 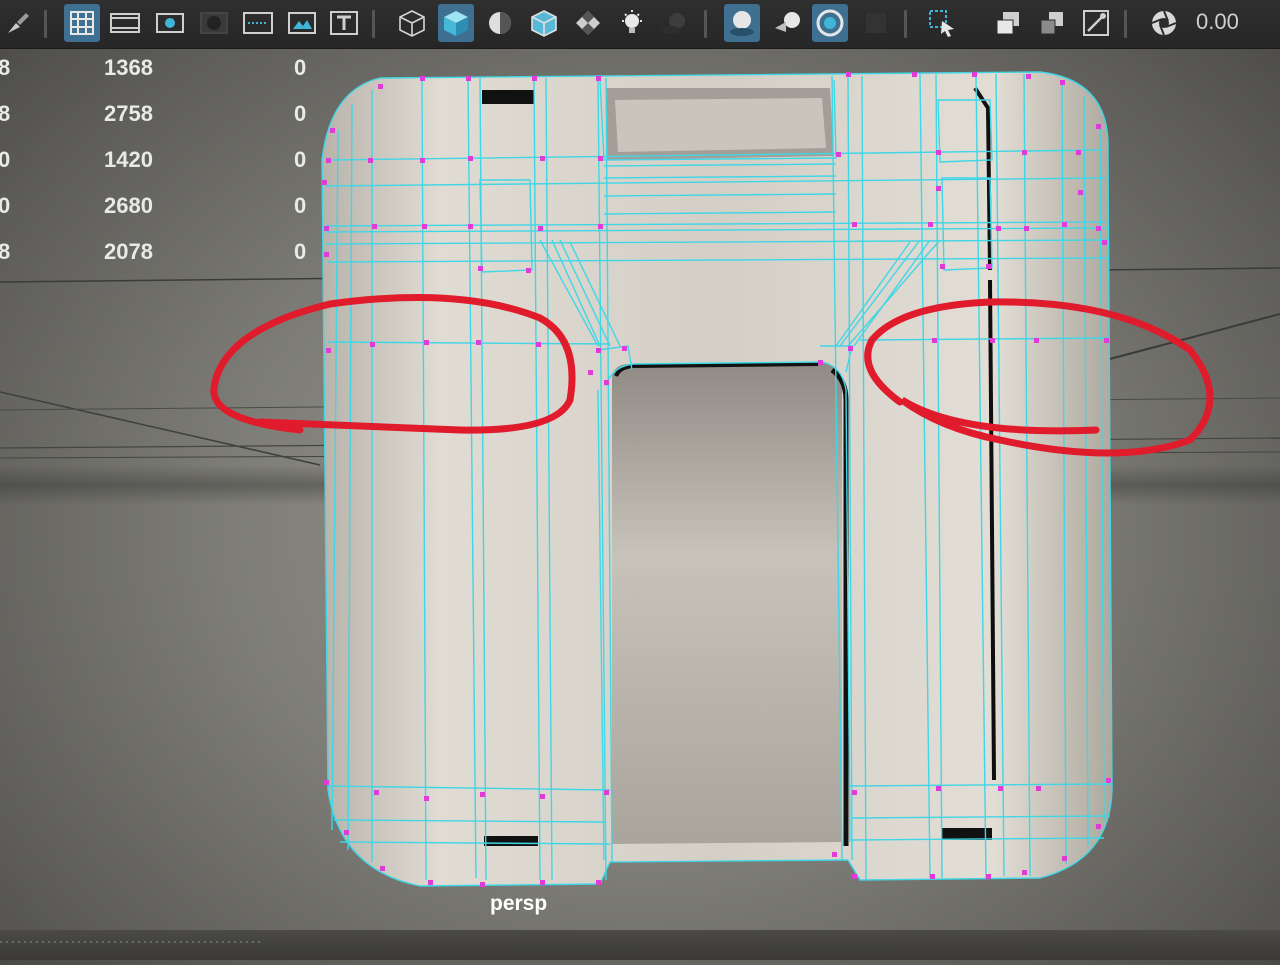 I want to click on red-annotation-layer, so click(x=712, y=375).